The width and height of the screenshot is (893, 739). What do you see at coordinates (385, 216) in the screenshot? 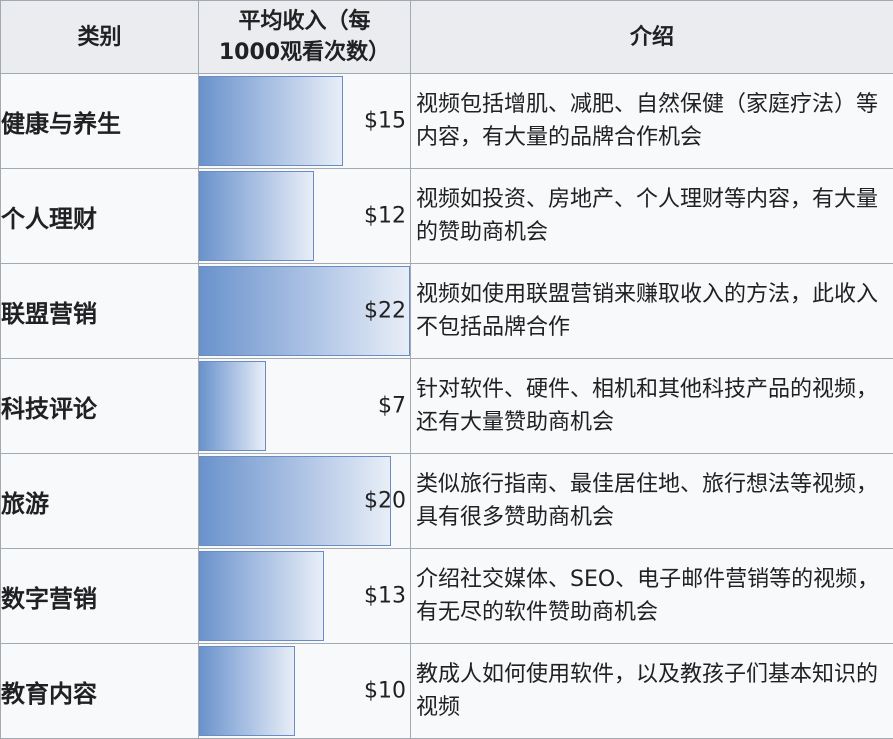
I see `income-value: $12` at bounding box center [385, 216].